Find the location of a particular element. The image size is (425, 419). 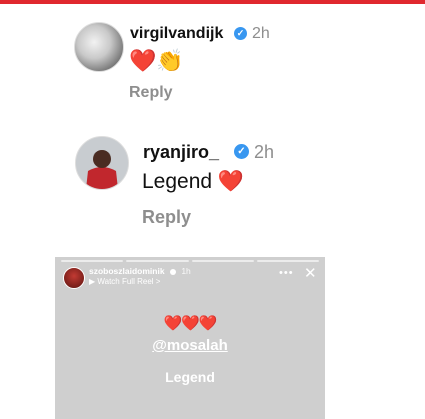

close-icon: ✕ is located at coordinates (310, 273).